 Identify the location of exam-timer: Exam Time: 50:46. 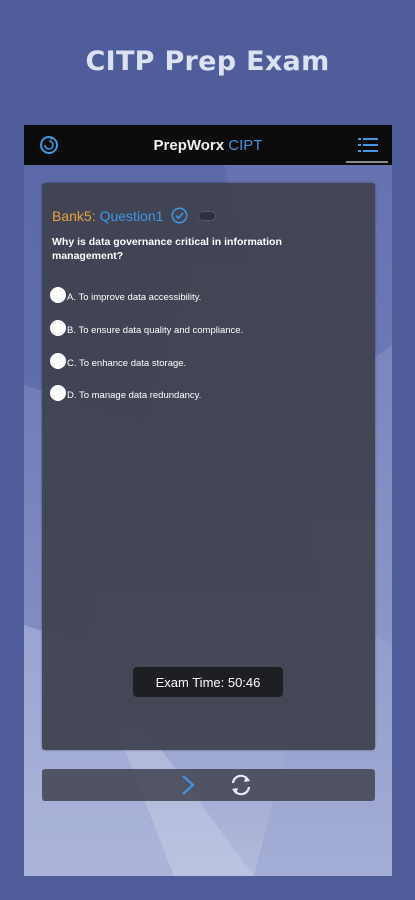
(208, 682).